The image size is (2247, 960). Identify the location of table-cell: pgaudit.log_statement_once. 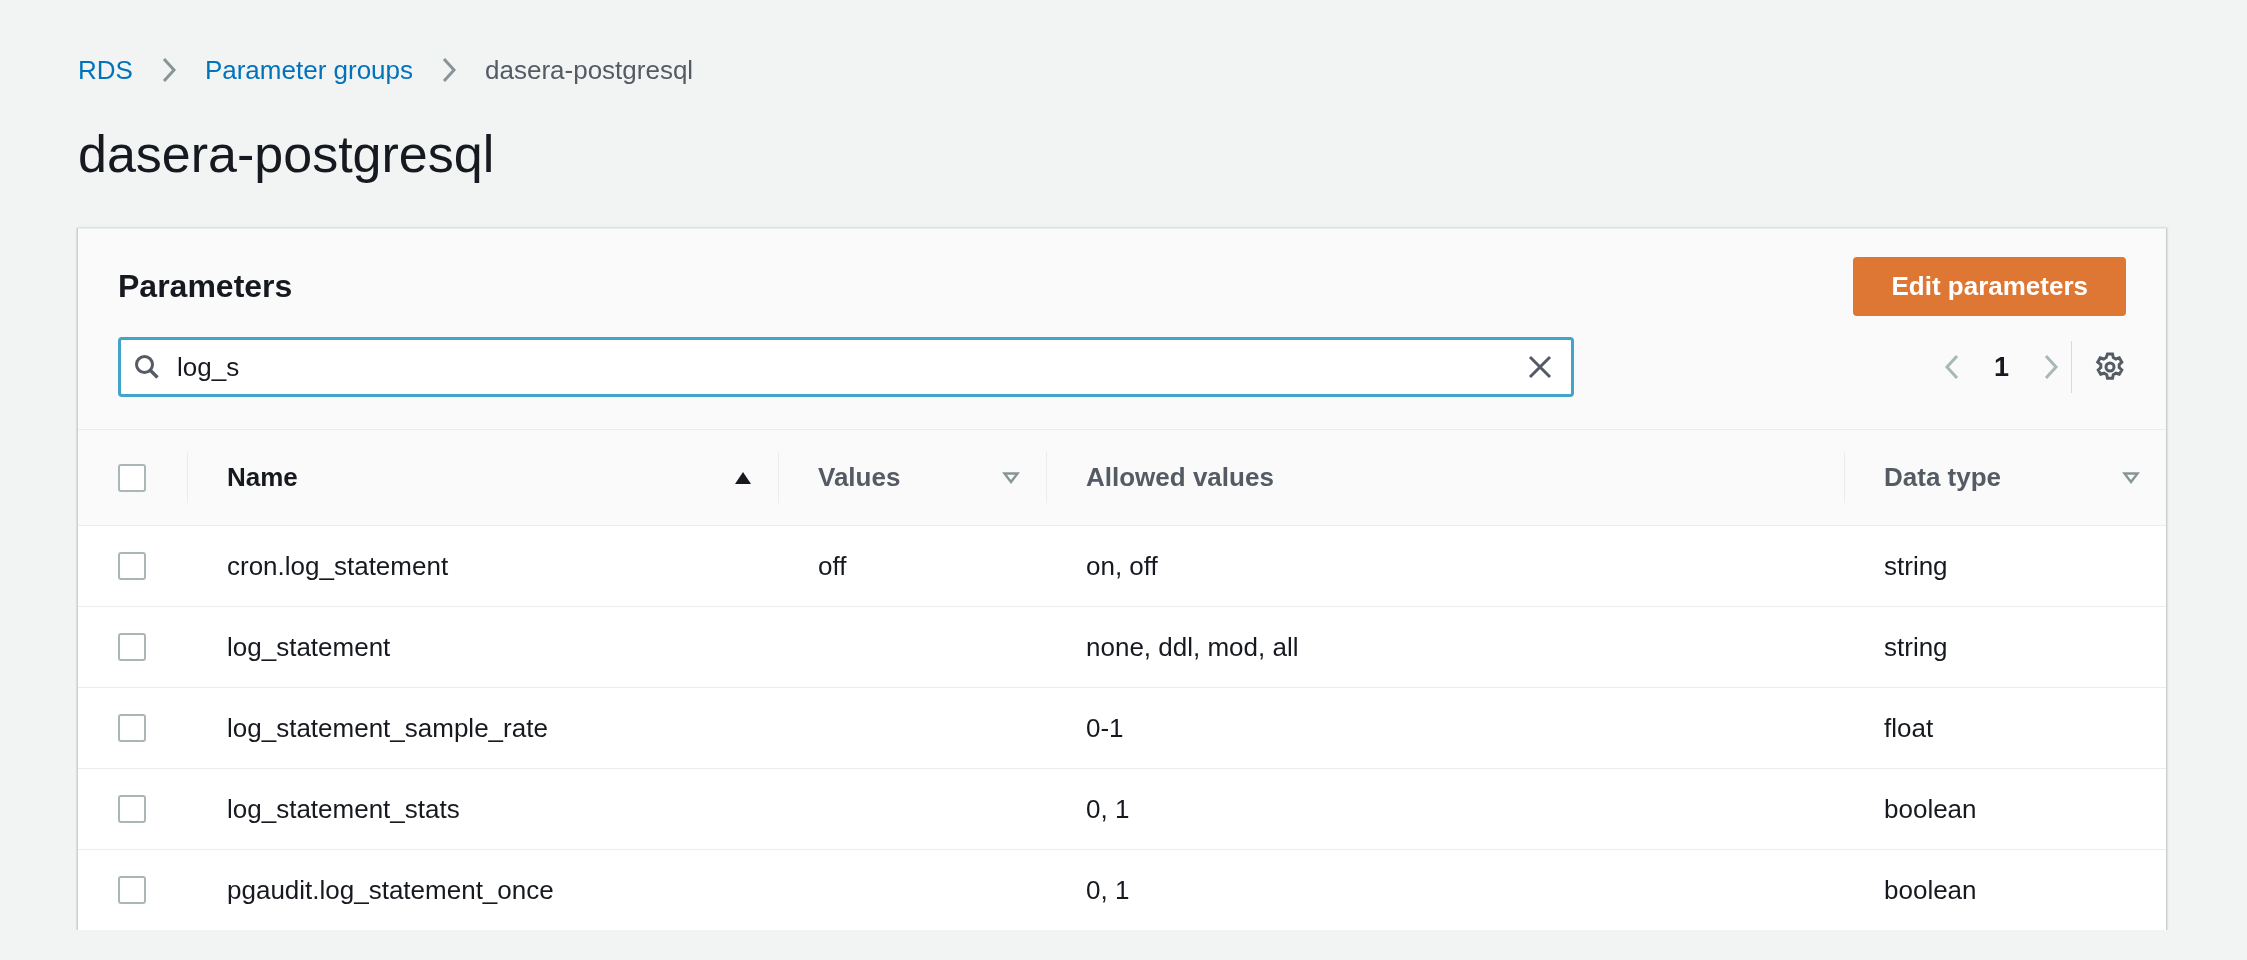
(390, 890).